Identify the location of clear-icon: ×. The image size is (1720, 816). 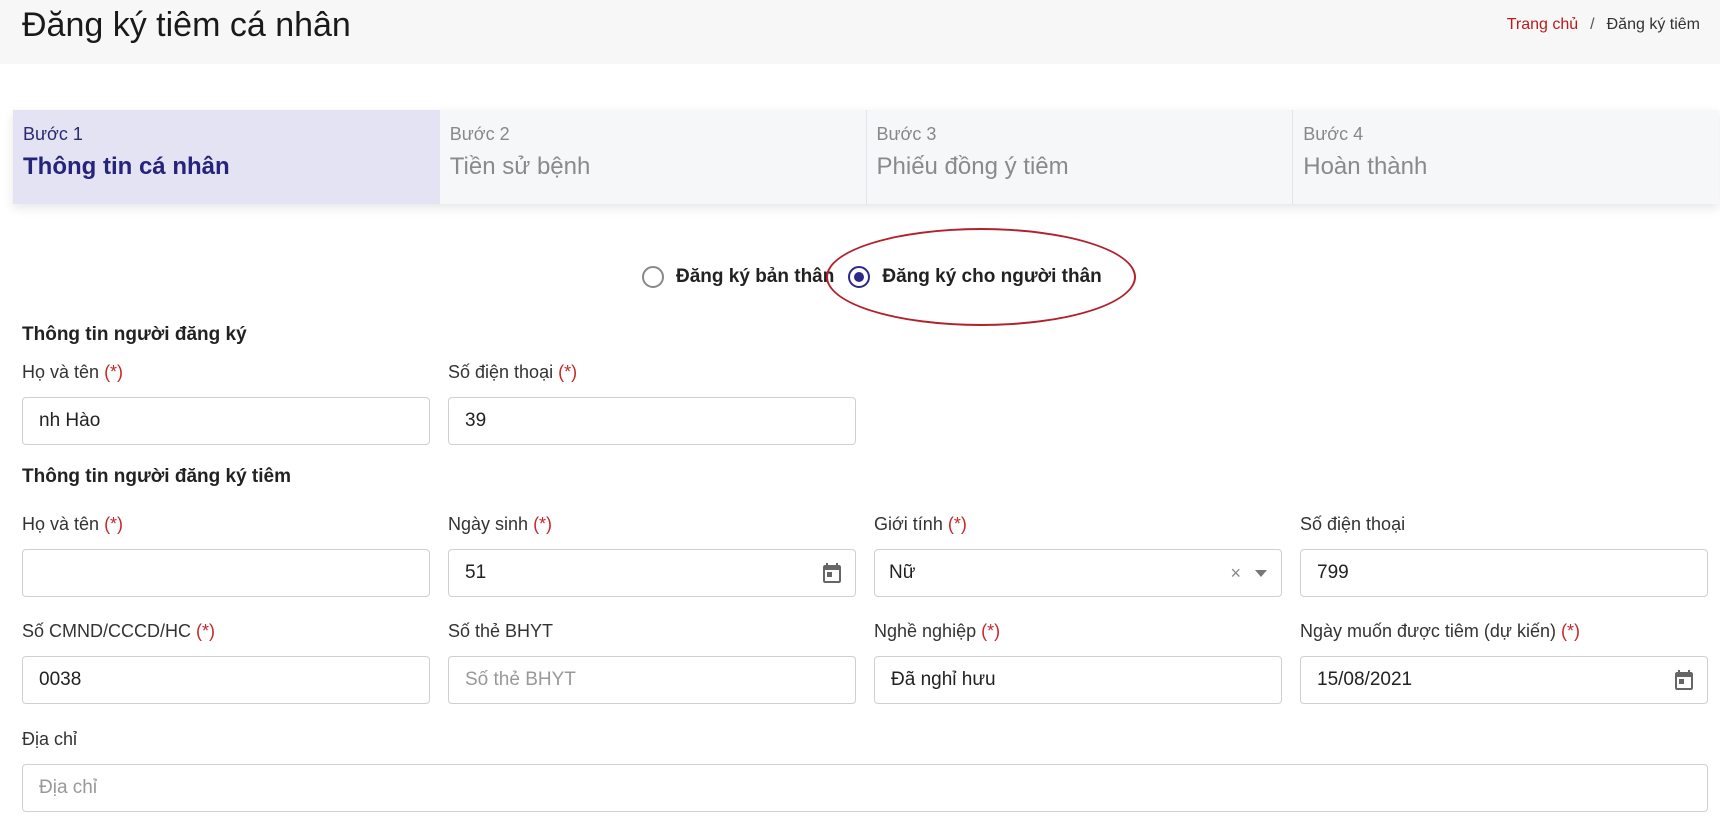
(1235, 573).